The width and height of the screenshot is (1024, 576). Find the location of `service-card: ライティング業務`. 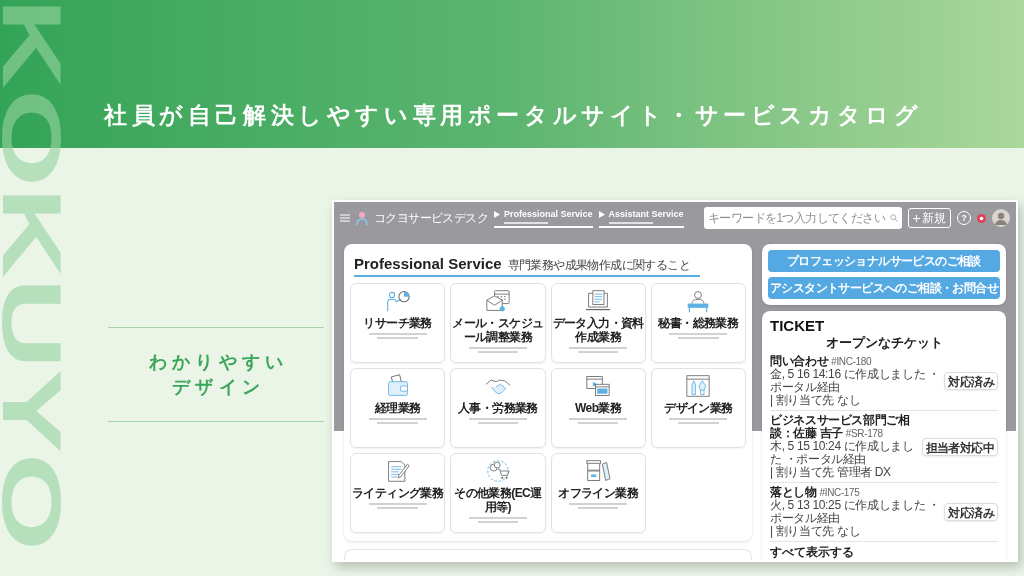

service-card: ライティング業務 is located at coordinates (398, 493).